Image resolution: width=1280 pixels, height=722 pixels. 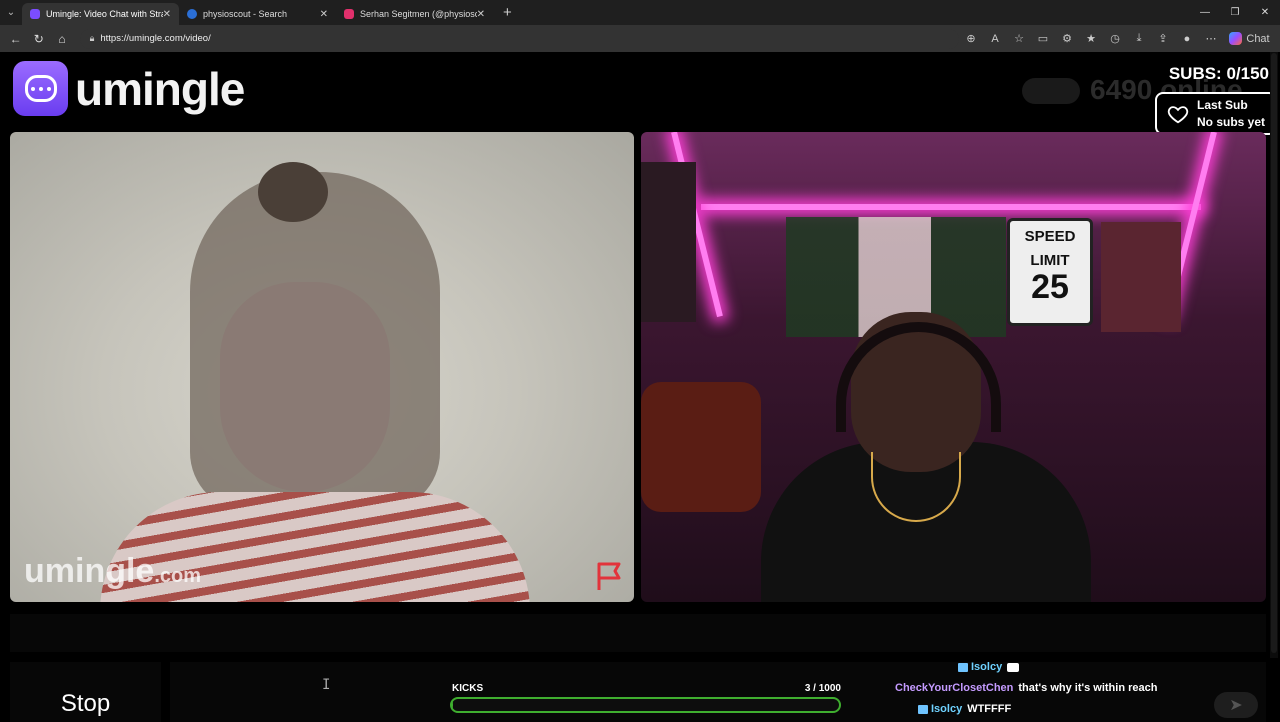 I want to click on kicks-label: KICKS, so click(x=468, y=688).